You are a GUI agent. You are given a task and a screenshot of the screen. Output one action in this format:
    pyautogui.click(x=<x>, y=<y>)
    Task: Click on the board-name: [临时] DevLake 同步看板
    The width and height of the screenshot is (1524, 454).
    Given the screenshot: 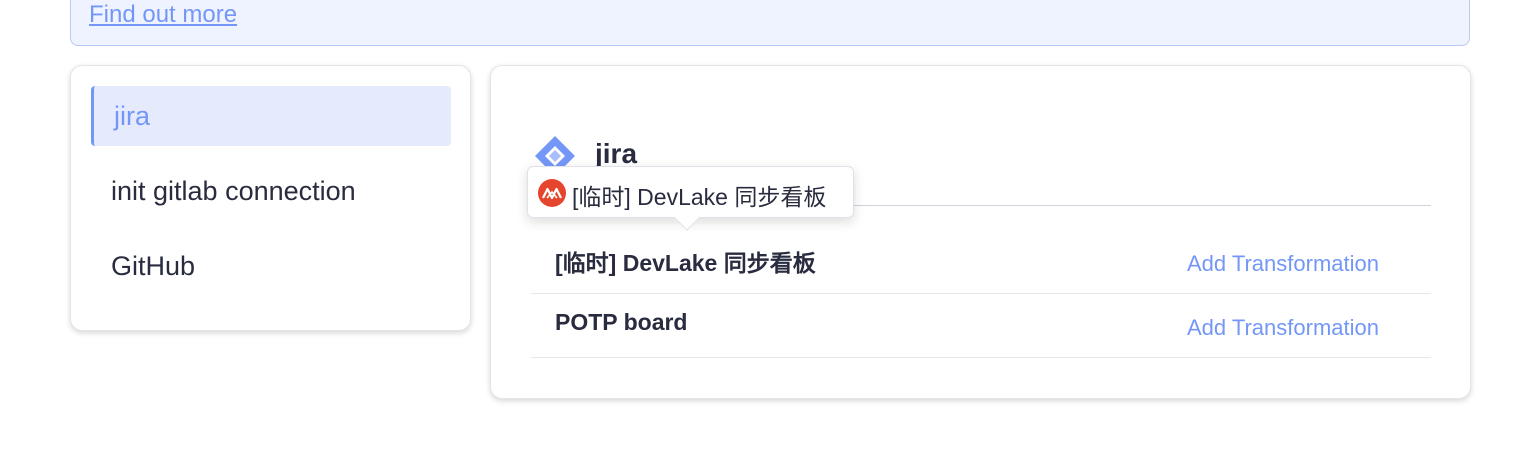 What is the action you would take?
    pyautogui.click(x=685, y=263)
    